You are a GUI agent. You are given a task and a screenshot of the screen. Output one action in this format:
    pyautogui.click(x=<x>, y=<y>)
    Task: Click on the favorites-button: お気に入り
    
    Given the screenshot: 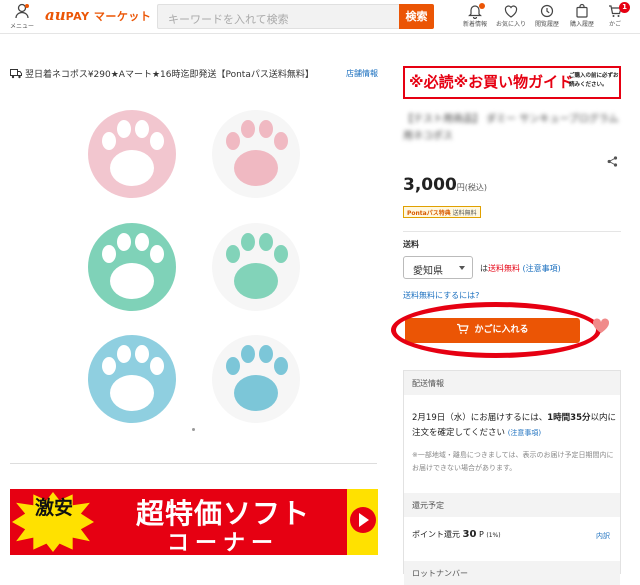 What is the action you would take?
    pyautogui.click(x=511, y=15)
    